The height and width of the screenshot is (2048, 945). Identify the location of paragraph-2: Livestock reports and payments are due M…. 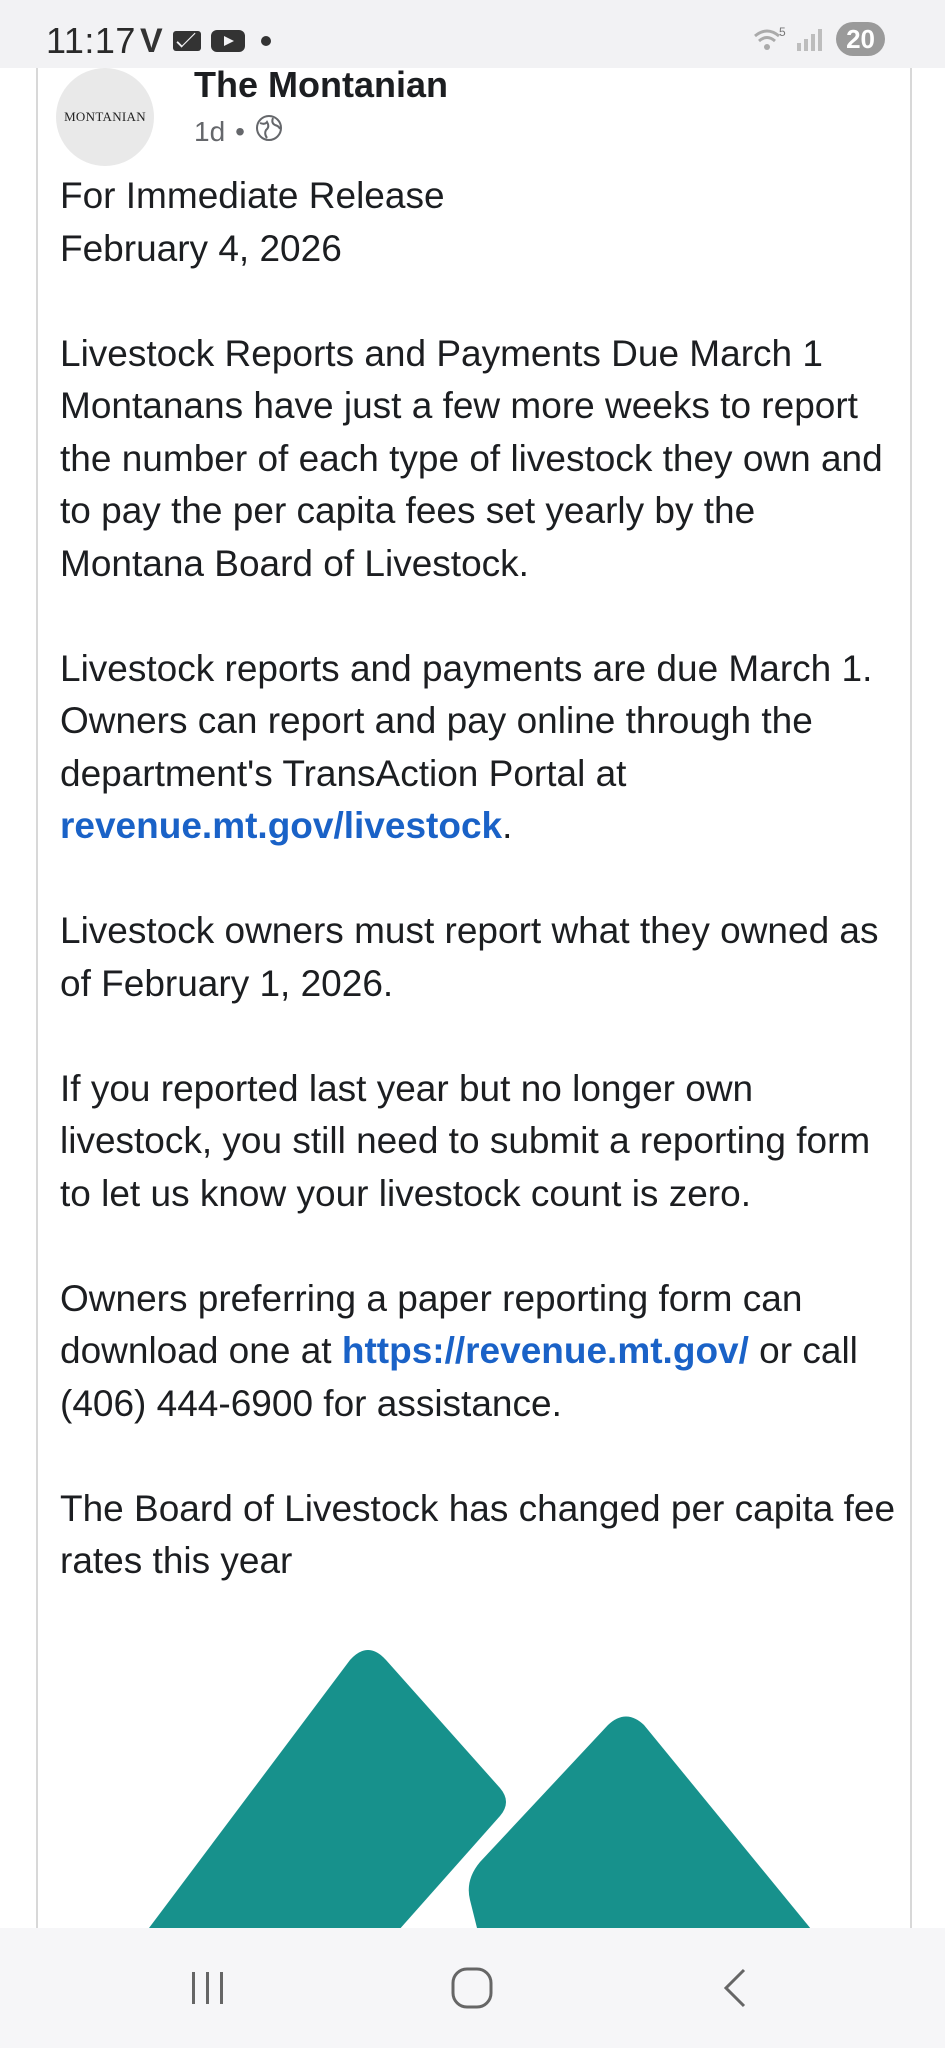
(480, 748).